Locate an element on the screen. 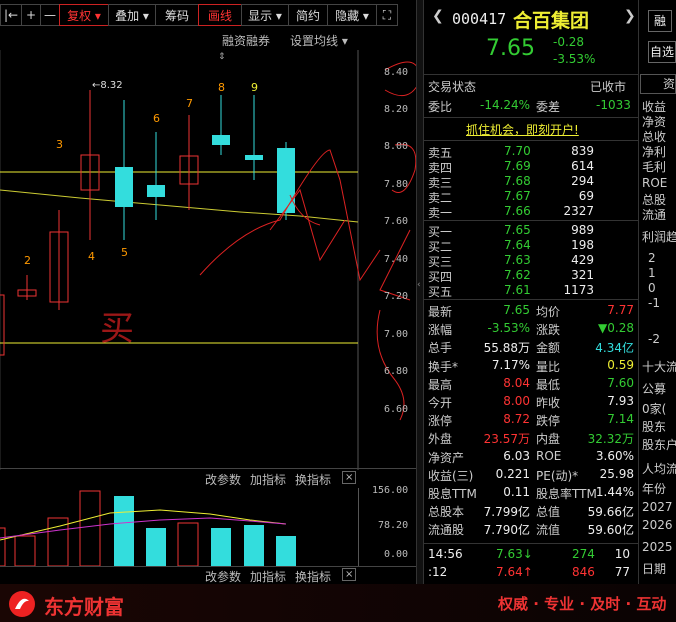 This screenshot has height=622, width=676. chart-toolbar: |← + — 复权 ▾ 叠加 ▾ 筹码 画线 显示 ▾ 简约 隐藏 ▾ ⛶ is located at coordinates (207, 15).